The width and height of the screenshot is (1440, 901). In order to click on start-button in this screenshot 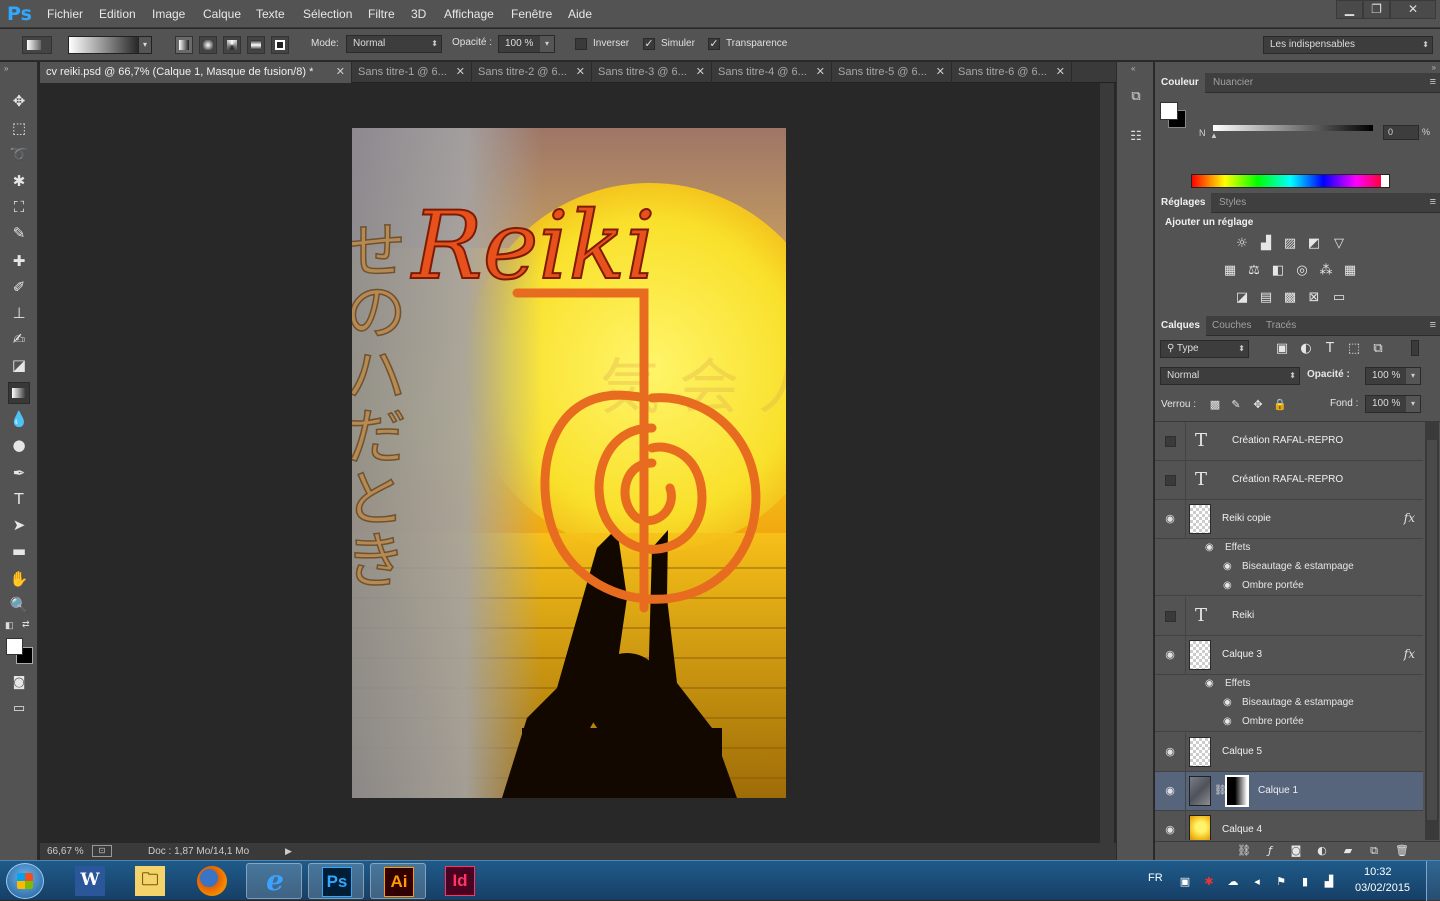, I will do `click(25, 881)`.